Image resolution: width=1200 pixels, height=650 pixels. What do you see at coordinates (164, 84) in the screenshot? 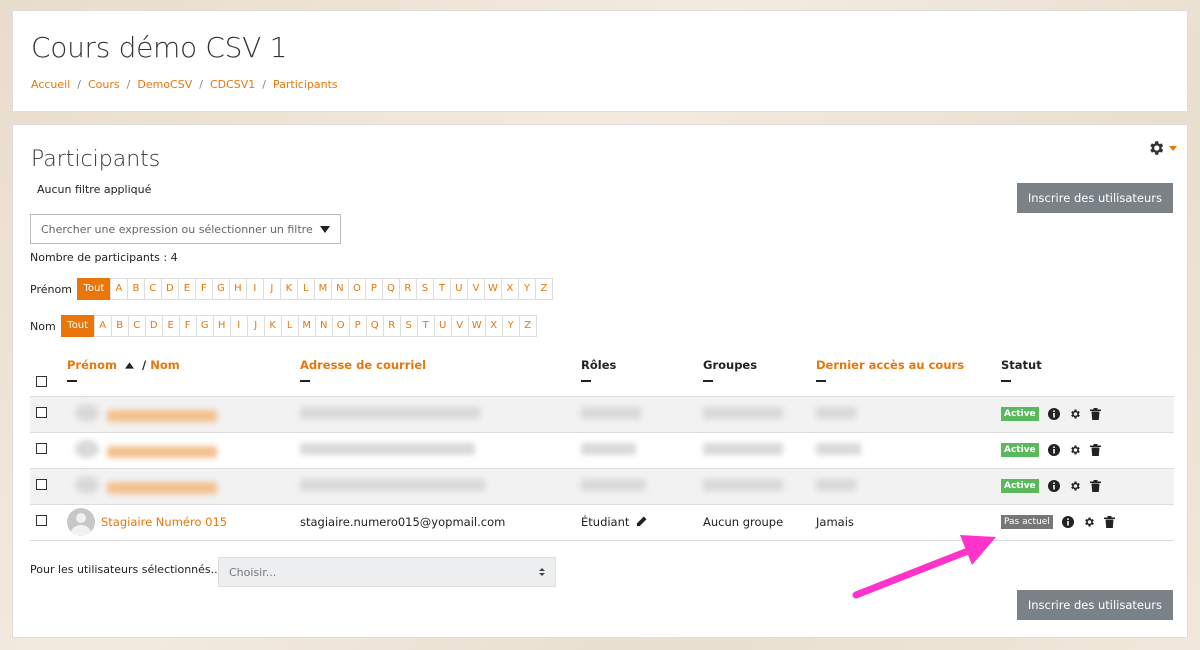
I see `breadcrumb-category: DemoCSV` at bounding box center [164, 84].